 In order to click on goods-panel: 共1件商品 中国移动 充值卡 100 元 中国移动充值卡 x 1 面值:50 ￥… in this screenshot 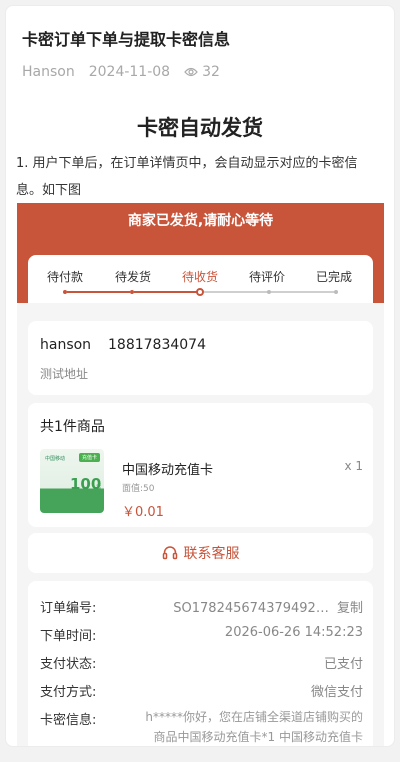, I will do `click(200, 465)`.